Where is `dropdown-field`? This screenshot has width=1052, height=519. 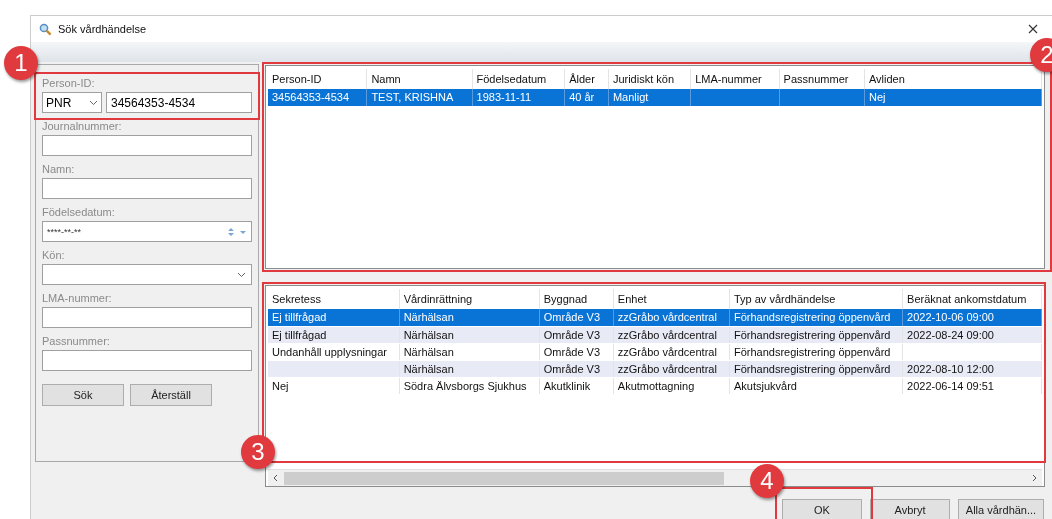
dropdown-field is located at coordinates (147, 274).